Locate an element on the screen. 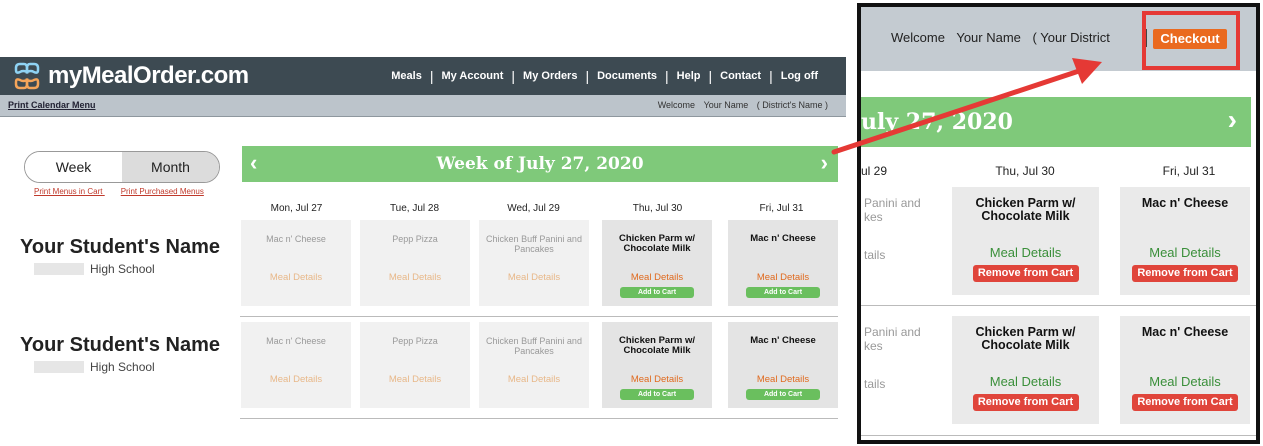 Image resolution: width=1263 pixels, height=446 pixels. welcome-info: Welcome Your Name ( District's Name ) is located at coordinates (740, 105).